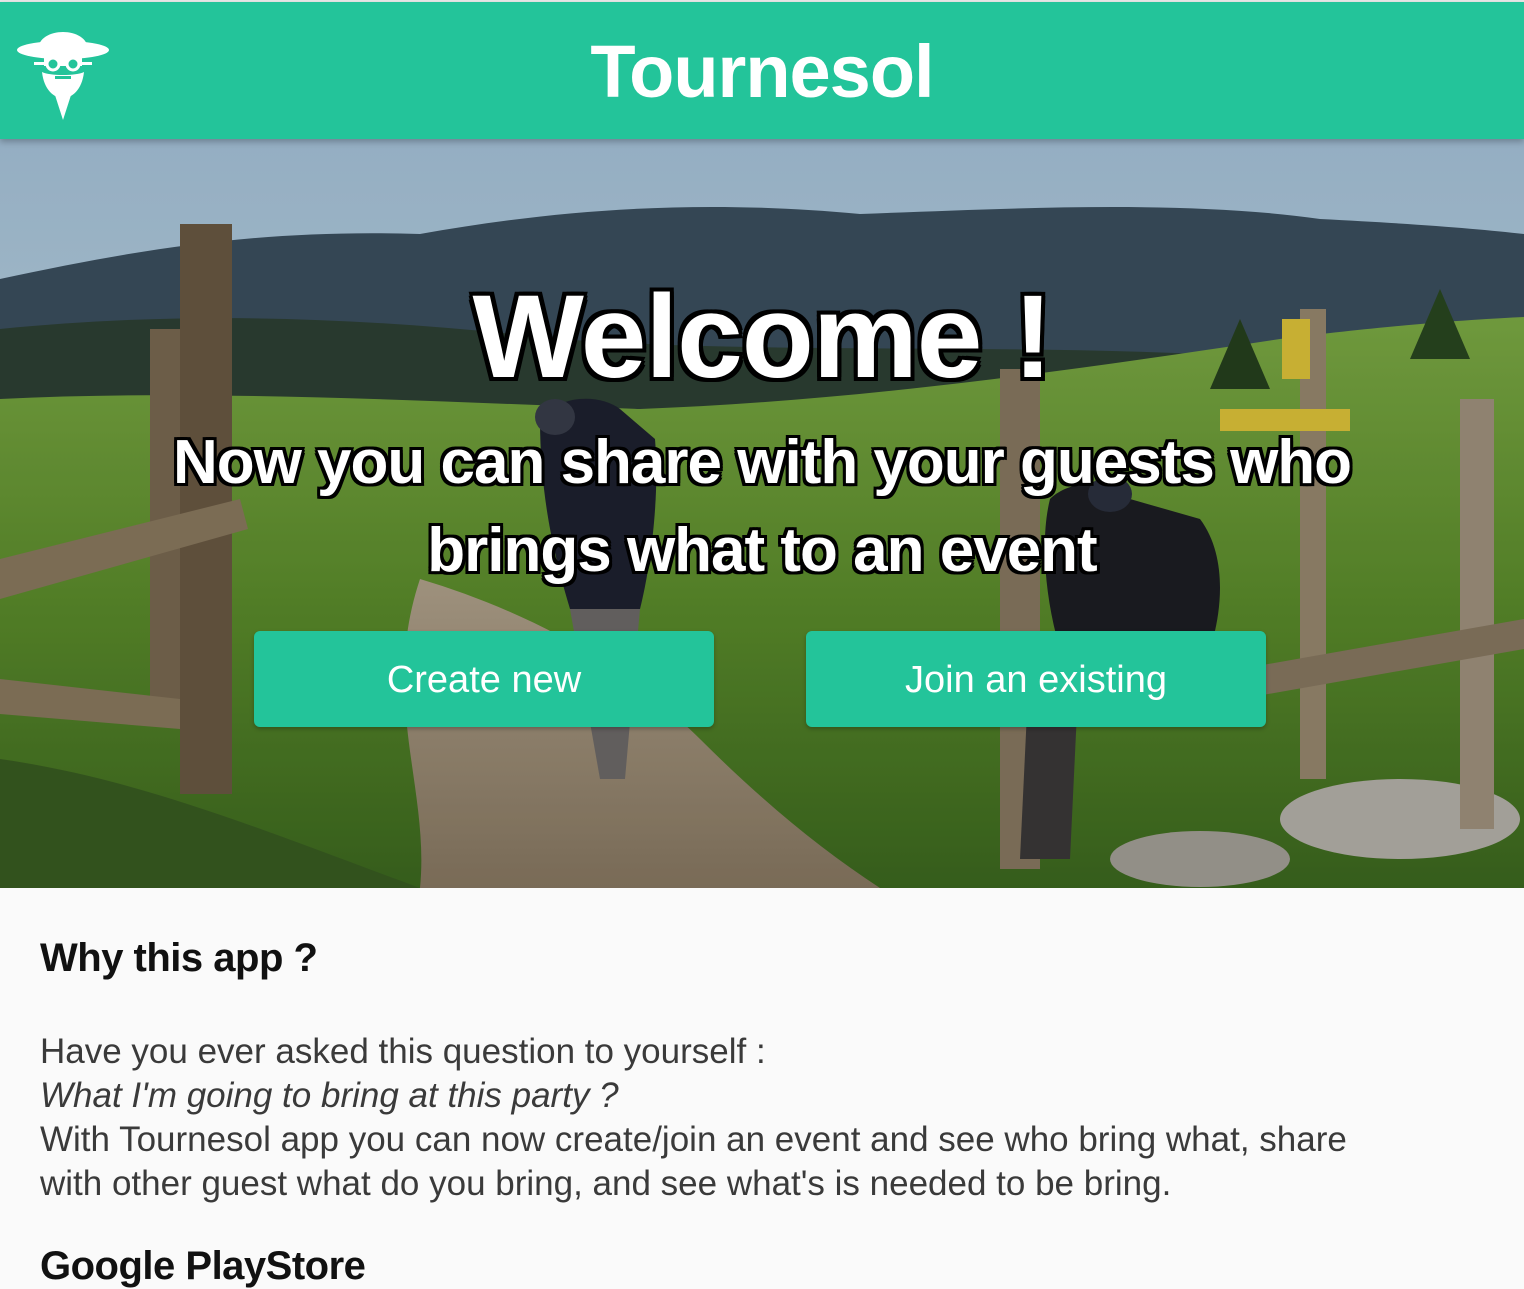  What do you see at coordinates (1036, 679) in the screenshot?
I see `join-existing-button: Join an existing` at bounding box center [1036, 679].